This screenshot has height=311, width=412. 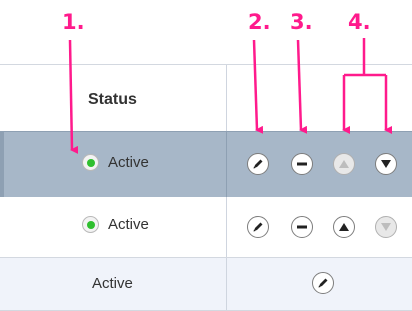 I want to click on arrow-4-bracket, so click(x=365, y=57).